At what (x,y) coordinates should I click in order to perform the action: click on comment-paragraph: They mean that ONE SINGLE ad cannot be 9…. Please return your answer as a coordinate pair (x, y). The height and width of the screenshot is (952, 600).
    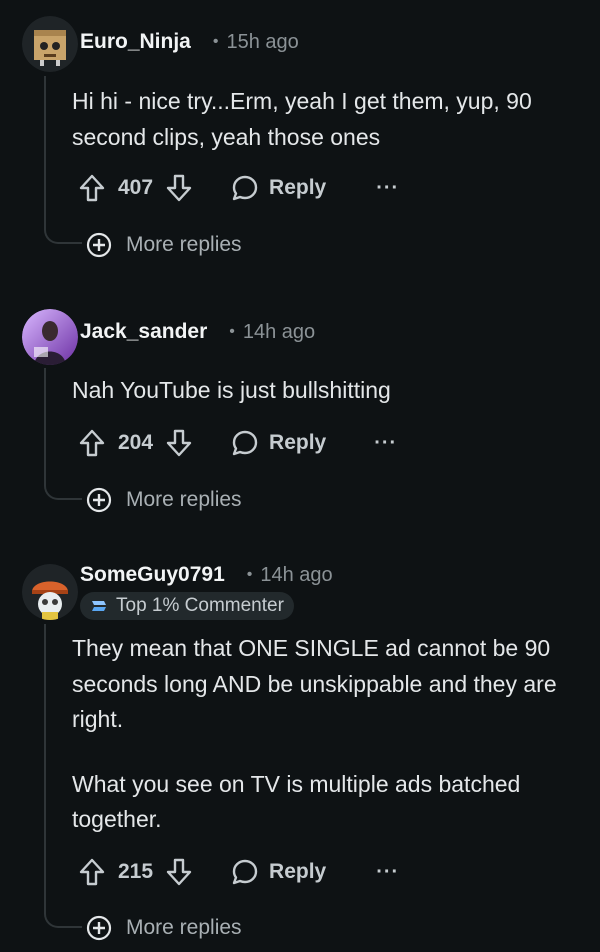
    Looking at the image, I should click on (314, 683).